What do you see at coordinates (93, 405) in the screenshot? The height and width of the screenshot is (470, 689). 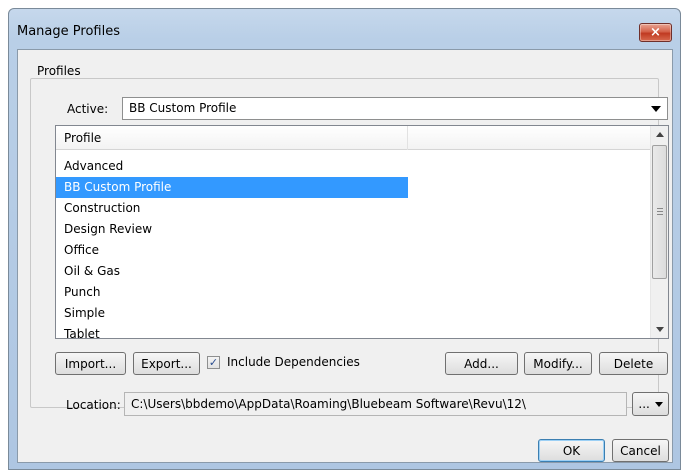 I see `location-label: Location:` at bounding box center [93, 405].